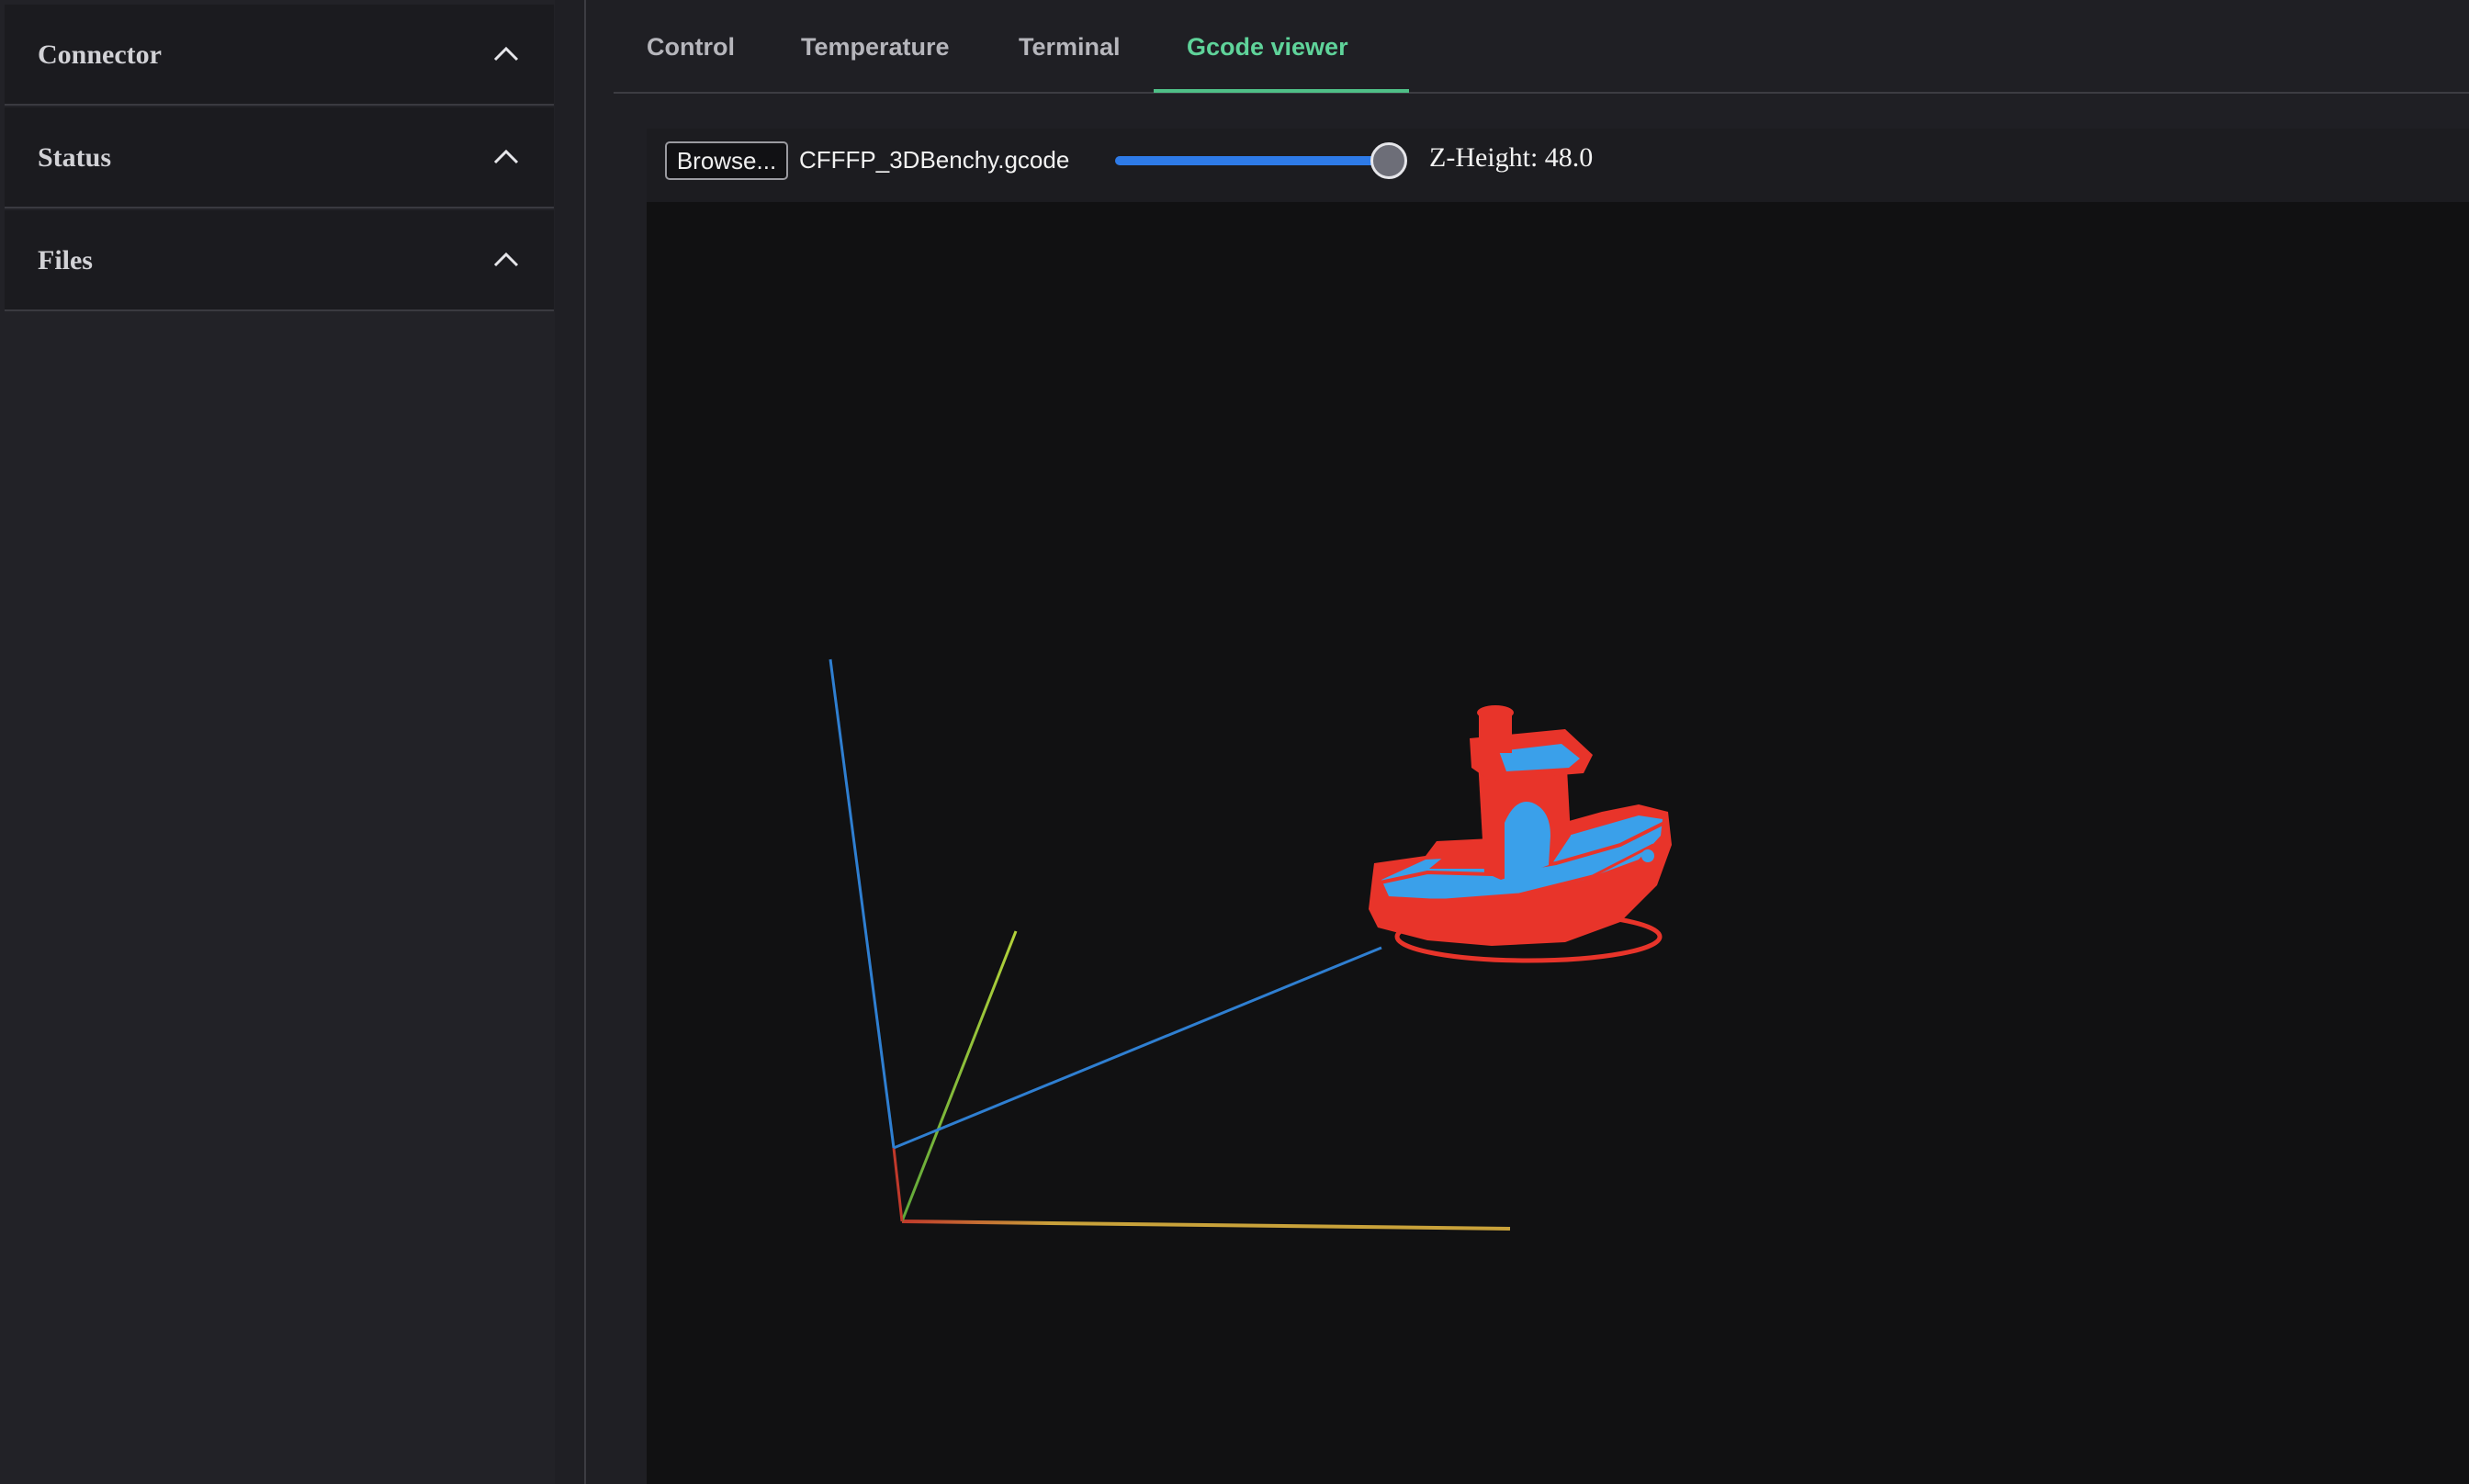  I want to click on benchy-model, so click(1520, 834).